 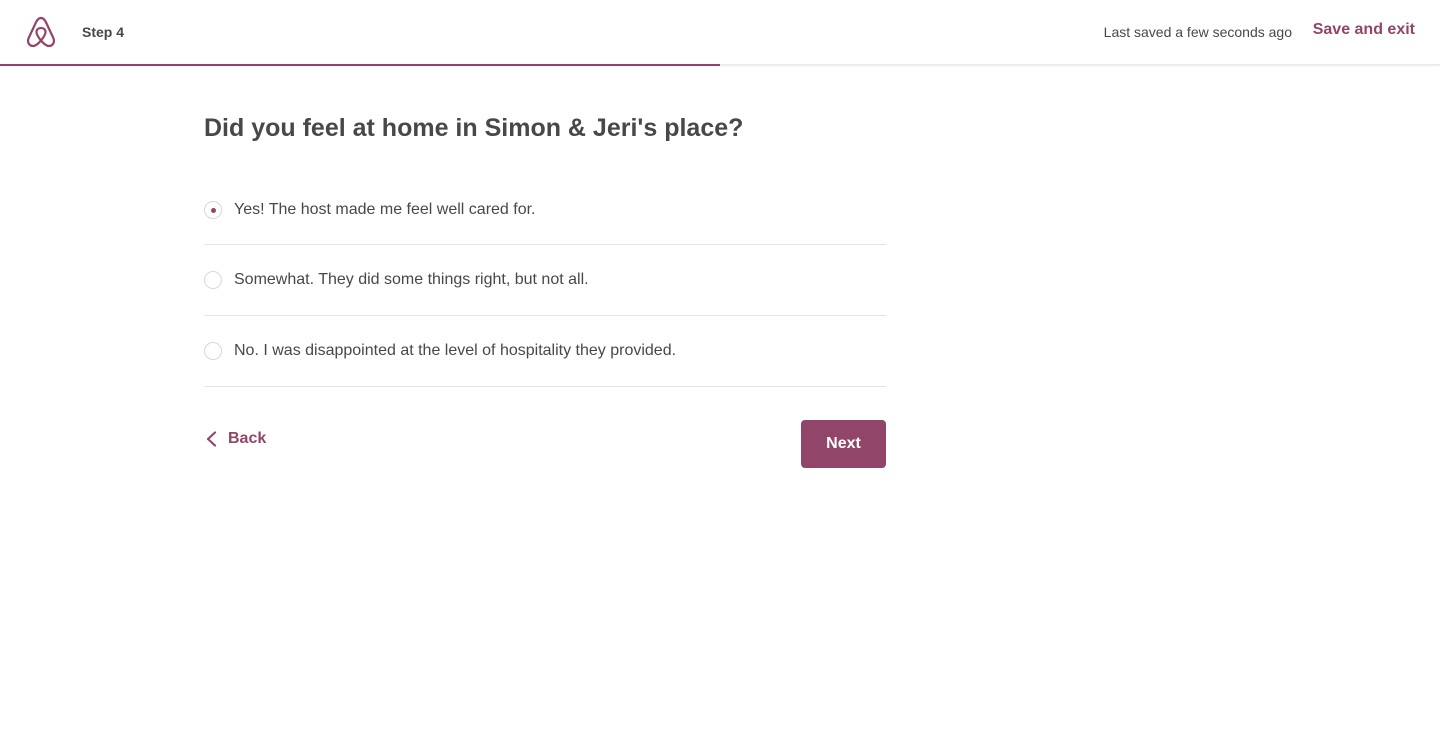 What do you see at coordinates (1364, 30) in the screenshot?
I see `save-and-exit-button: Save and exit` at bounding box center [1364, 30].